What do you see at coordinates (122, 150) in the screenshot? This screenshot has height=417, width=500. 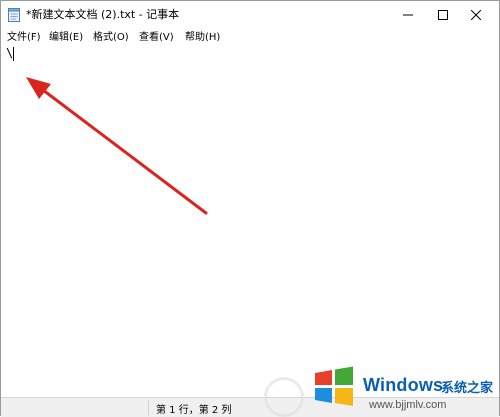 I see `arrow-shaft` at bounding box center [122, 150].